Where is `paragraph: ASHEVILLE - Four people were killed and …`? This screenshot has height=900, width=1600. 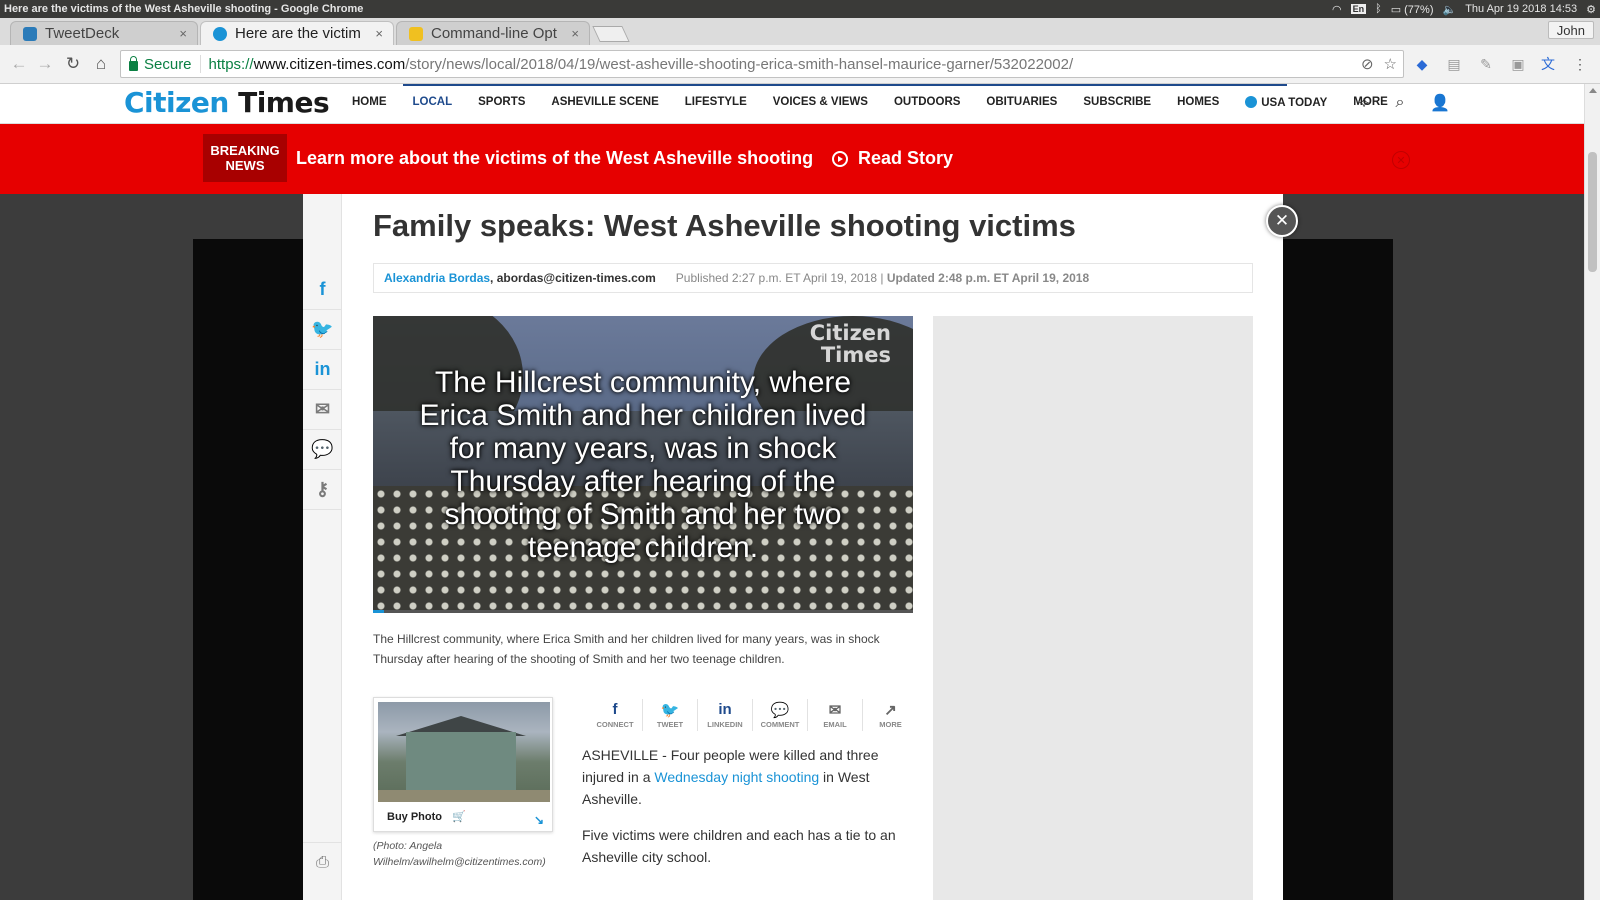
paragraph: ASHEVILLE - Four people were killed and … is located at coordinates (747, 777).